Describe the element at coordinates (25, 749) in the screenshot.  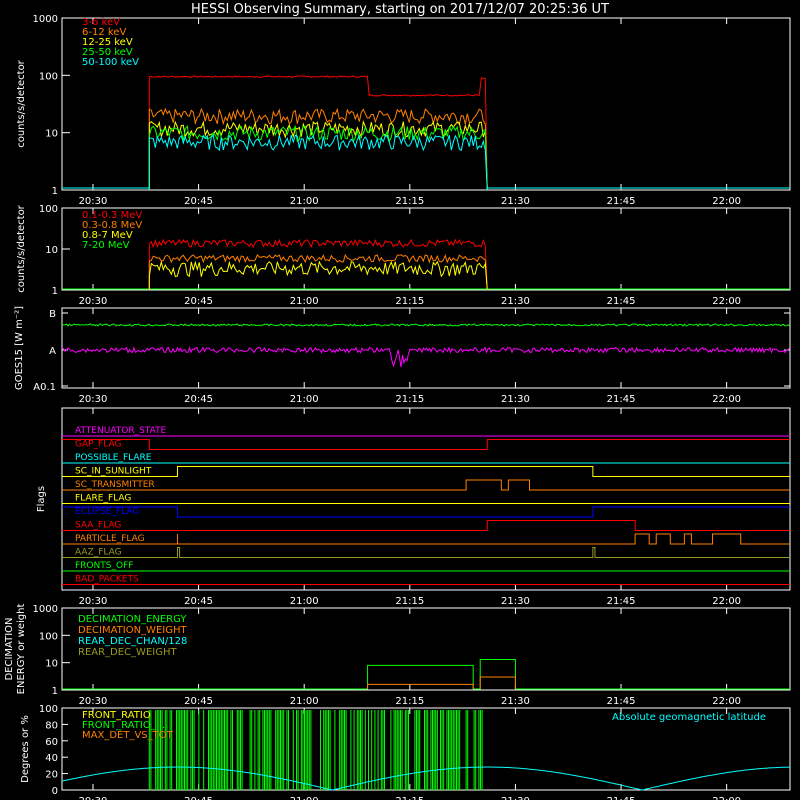
I see `y-axis-label: Degrees or %` at that location.